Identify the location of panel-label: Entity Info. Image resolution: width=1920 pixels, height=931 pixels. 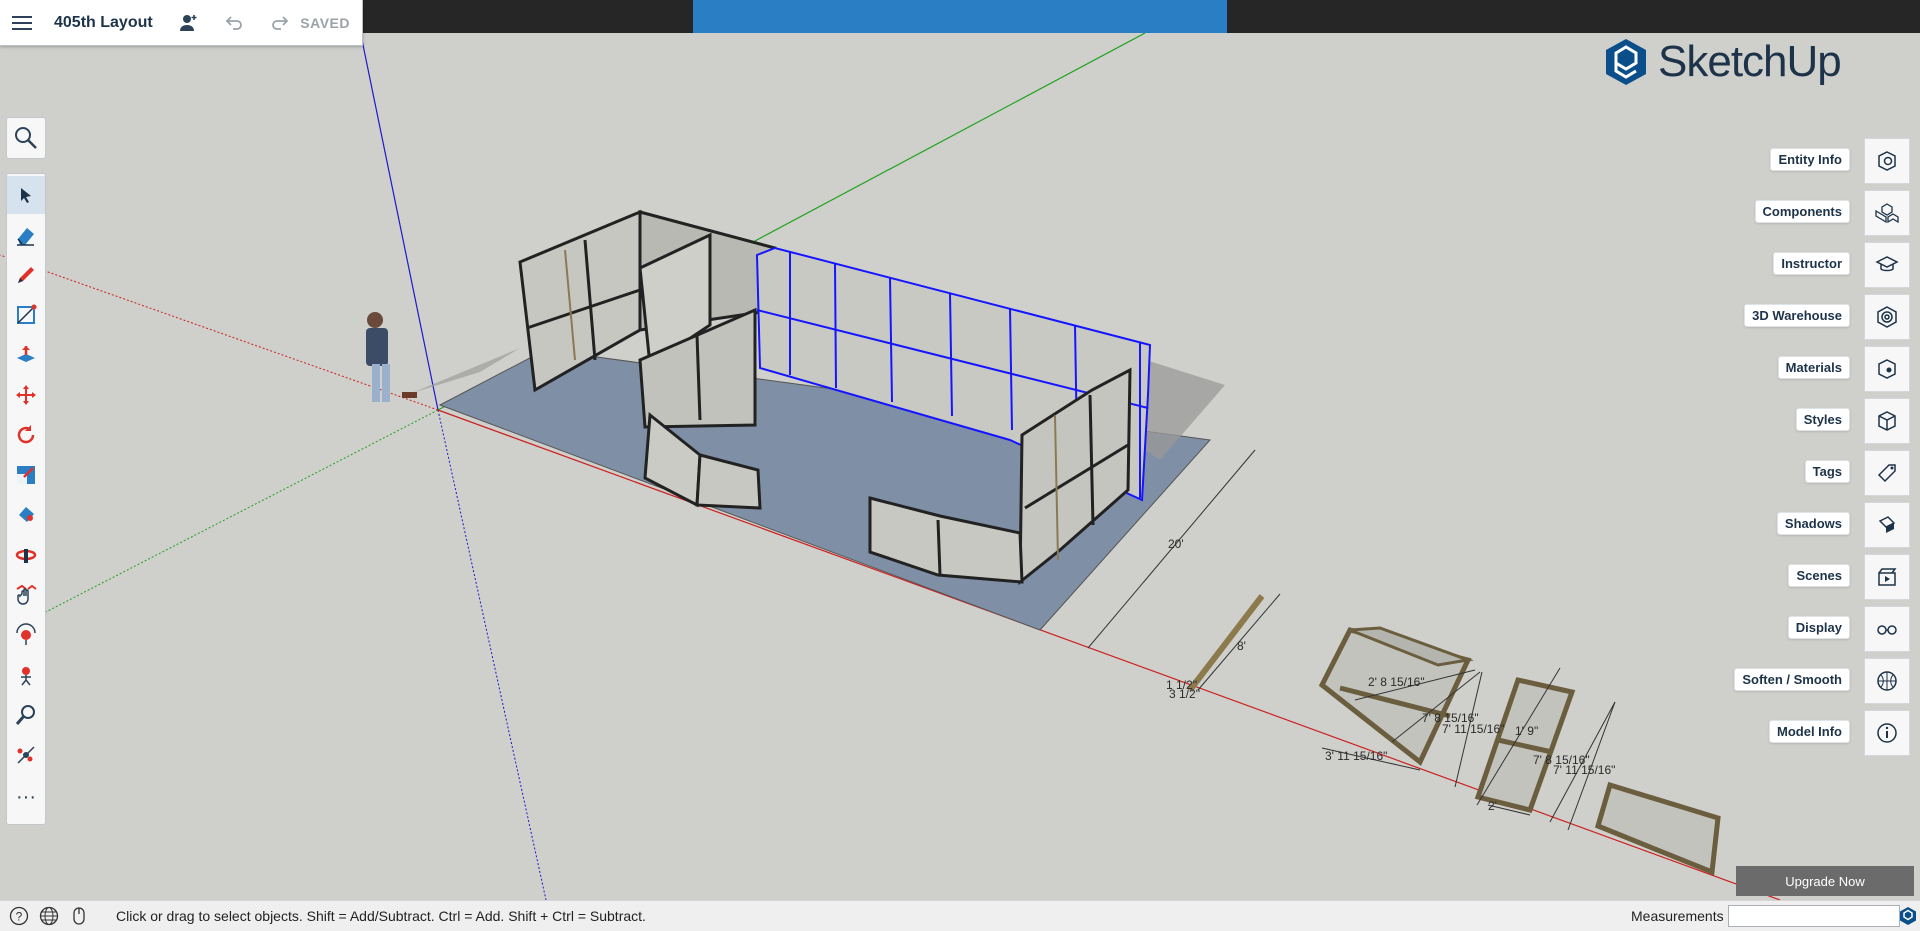
(1810, 159).